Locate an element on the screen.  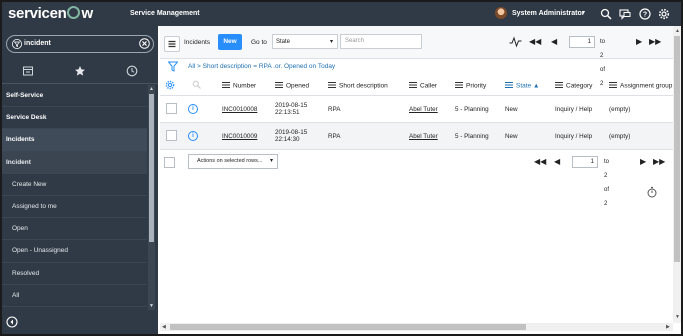
nav-item-create-new: Create New is located at coordinates (74, 185).